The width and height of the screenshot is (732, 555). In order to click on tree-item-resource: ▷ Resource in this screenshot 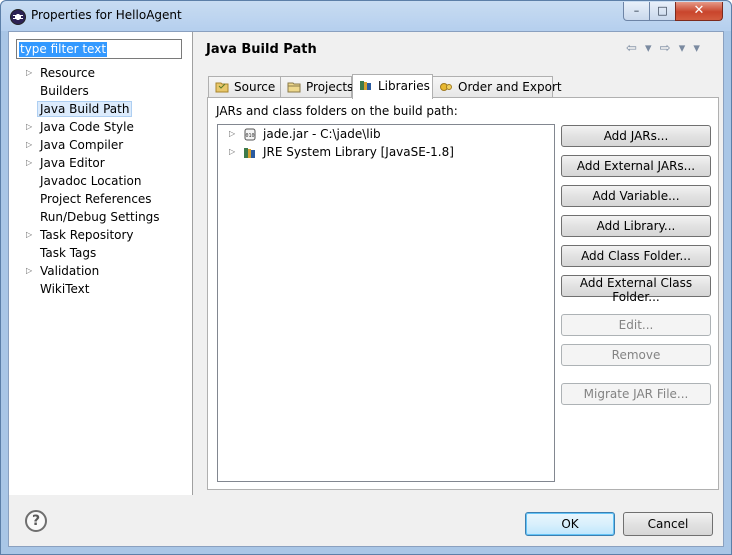, I will do `click(100, 73)`.